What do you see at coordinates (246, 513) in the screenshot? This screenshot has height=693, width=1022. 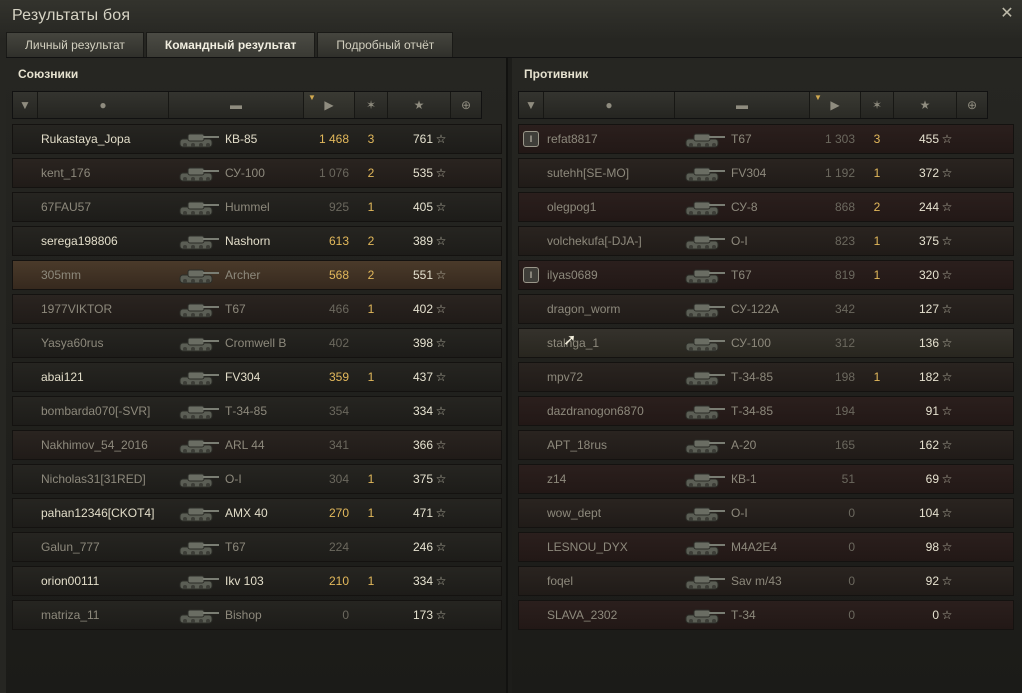 I see `tank-name: AMX 40` at bounding box center [246, 513].